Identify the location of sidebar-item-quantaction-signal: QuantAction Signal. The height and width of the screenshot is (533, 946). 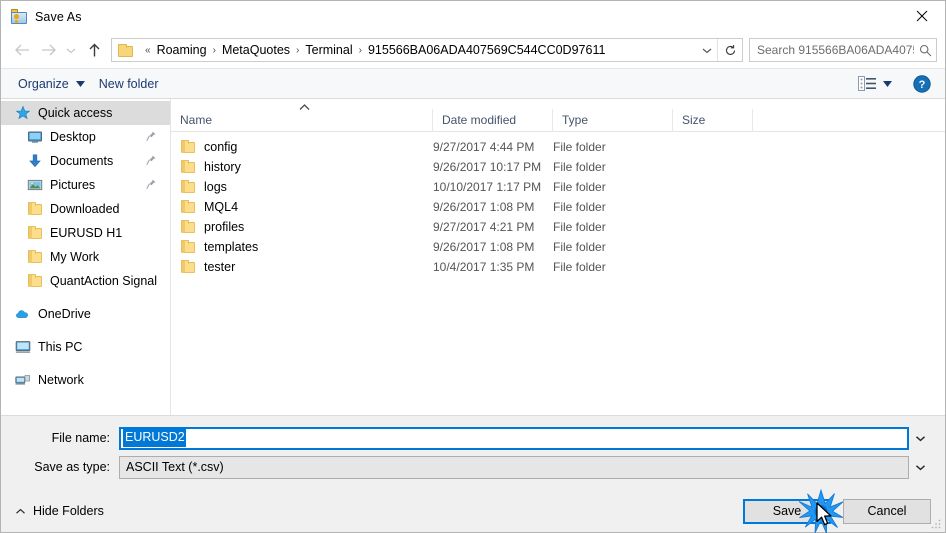
(85, 281).